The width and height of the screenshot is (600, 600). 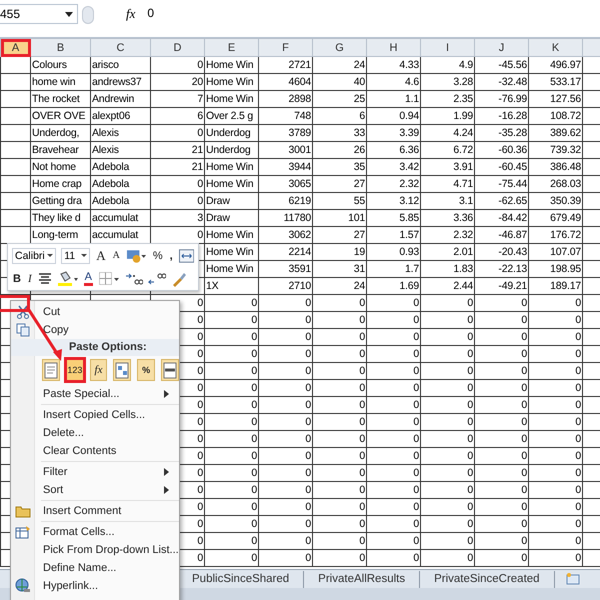 What do you see at coordinates (393, 99) in the screenshot?
I see `table-cell: 1.1` at bounding box center [393, 99].